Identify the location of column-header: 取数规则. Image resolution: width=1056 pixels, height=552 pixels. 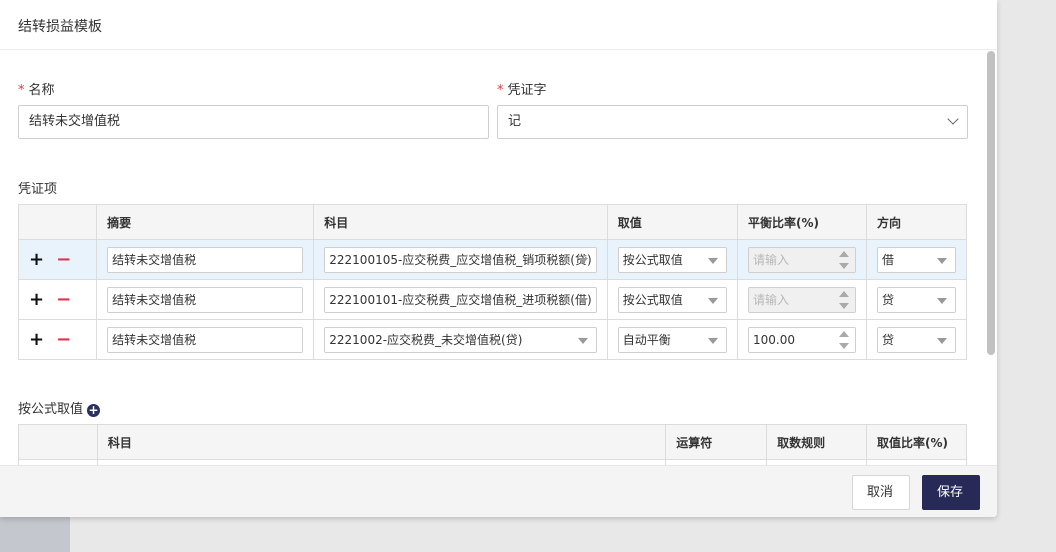
(817, 442).